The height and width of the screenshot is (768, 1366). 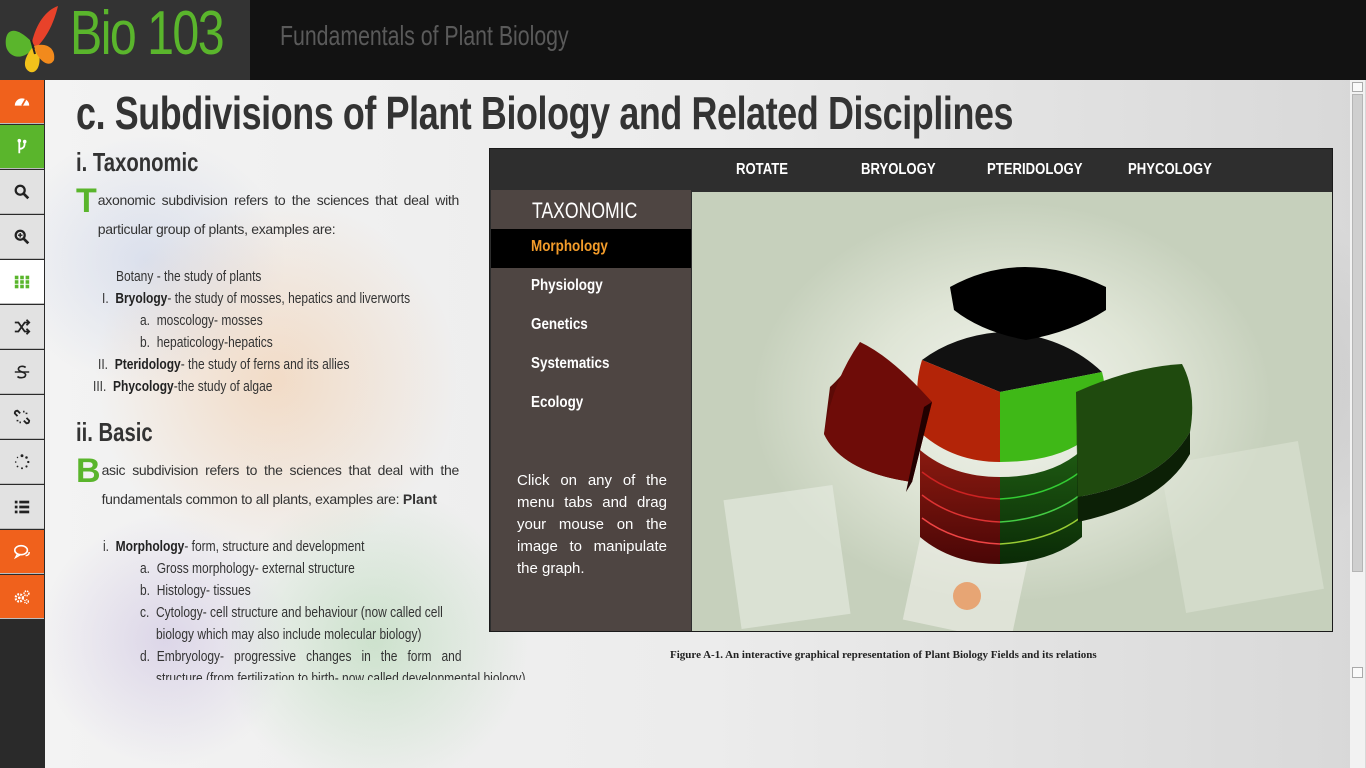 I want to click on list-item: b. hepaticology-hepatics, so click(x=206, y=342).